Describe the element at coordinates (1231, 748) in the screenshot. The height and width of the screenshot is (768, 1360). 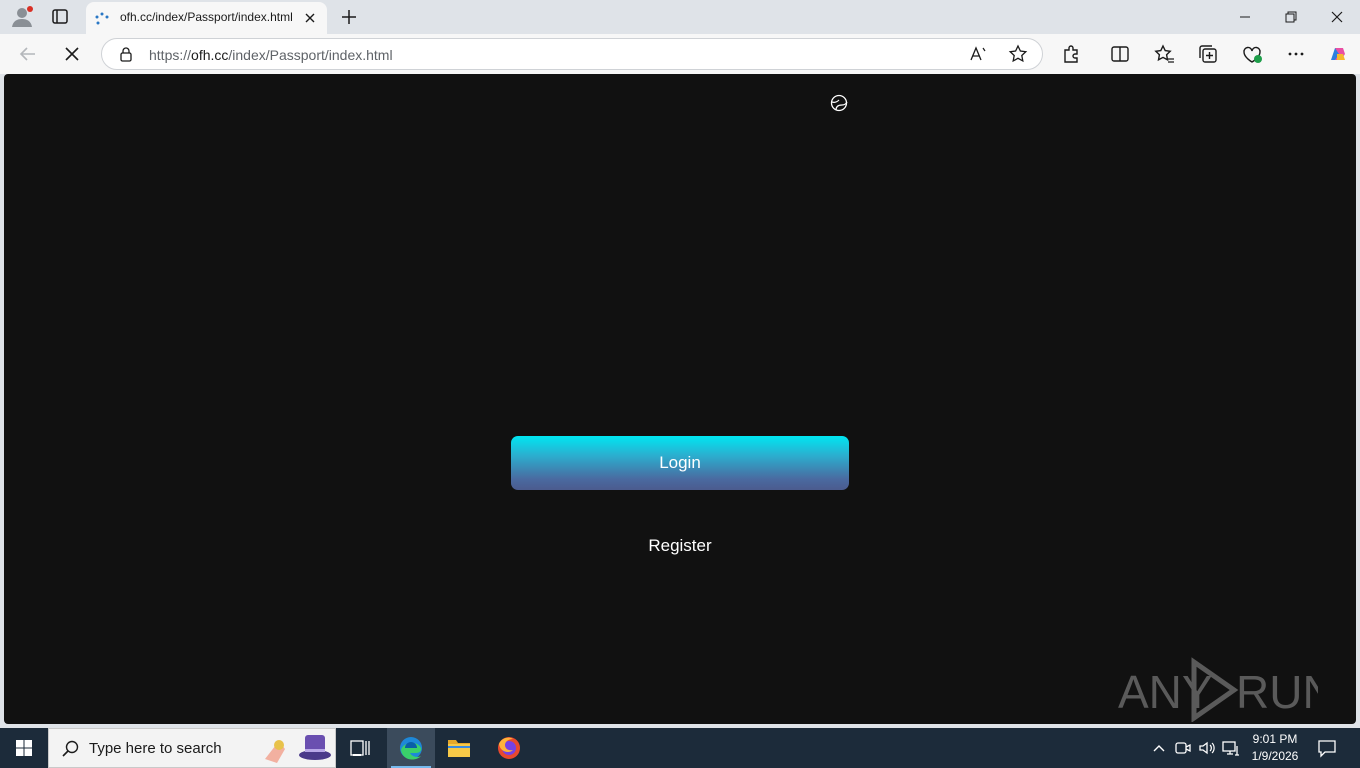
I see `network-icon` at that location.